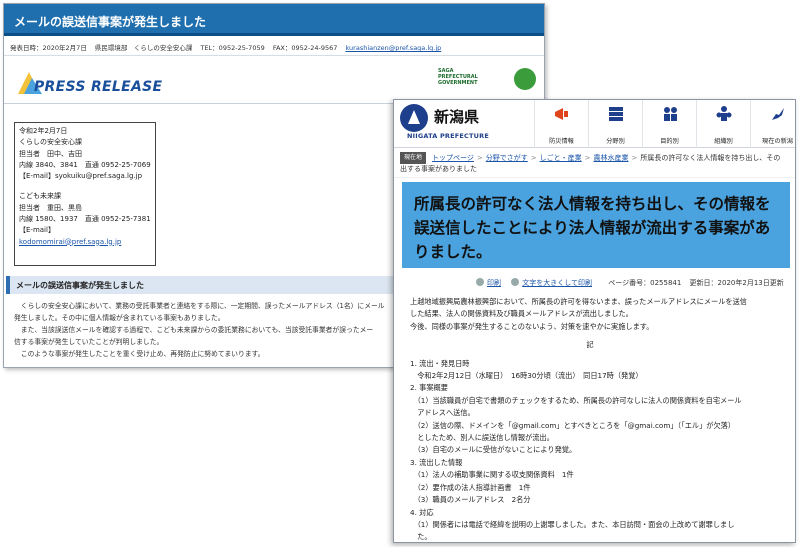 This screenshot has height=547, width=800. I want to click on nav-label: 現在の新潟, so click(777, 141).